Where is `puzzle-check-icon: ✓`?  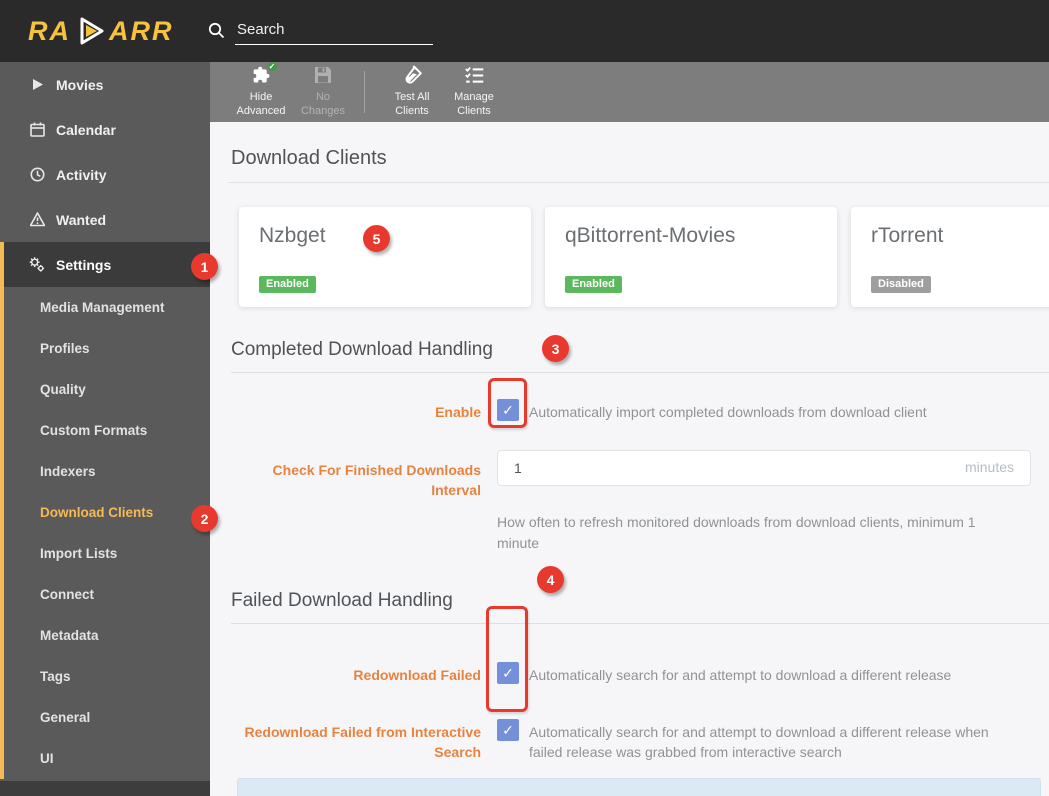
puzzle-check-icon: ✓ is located at coordinates (264, 74).